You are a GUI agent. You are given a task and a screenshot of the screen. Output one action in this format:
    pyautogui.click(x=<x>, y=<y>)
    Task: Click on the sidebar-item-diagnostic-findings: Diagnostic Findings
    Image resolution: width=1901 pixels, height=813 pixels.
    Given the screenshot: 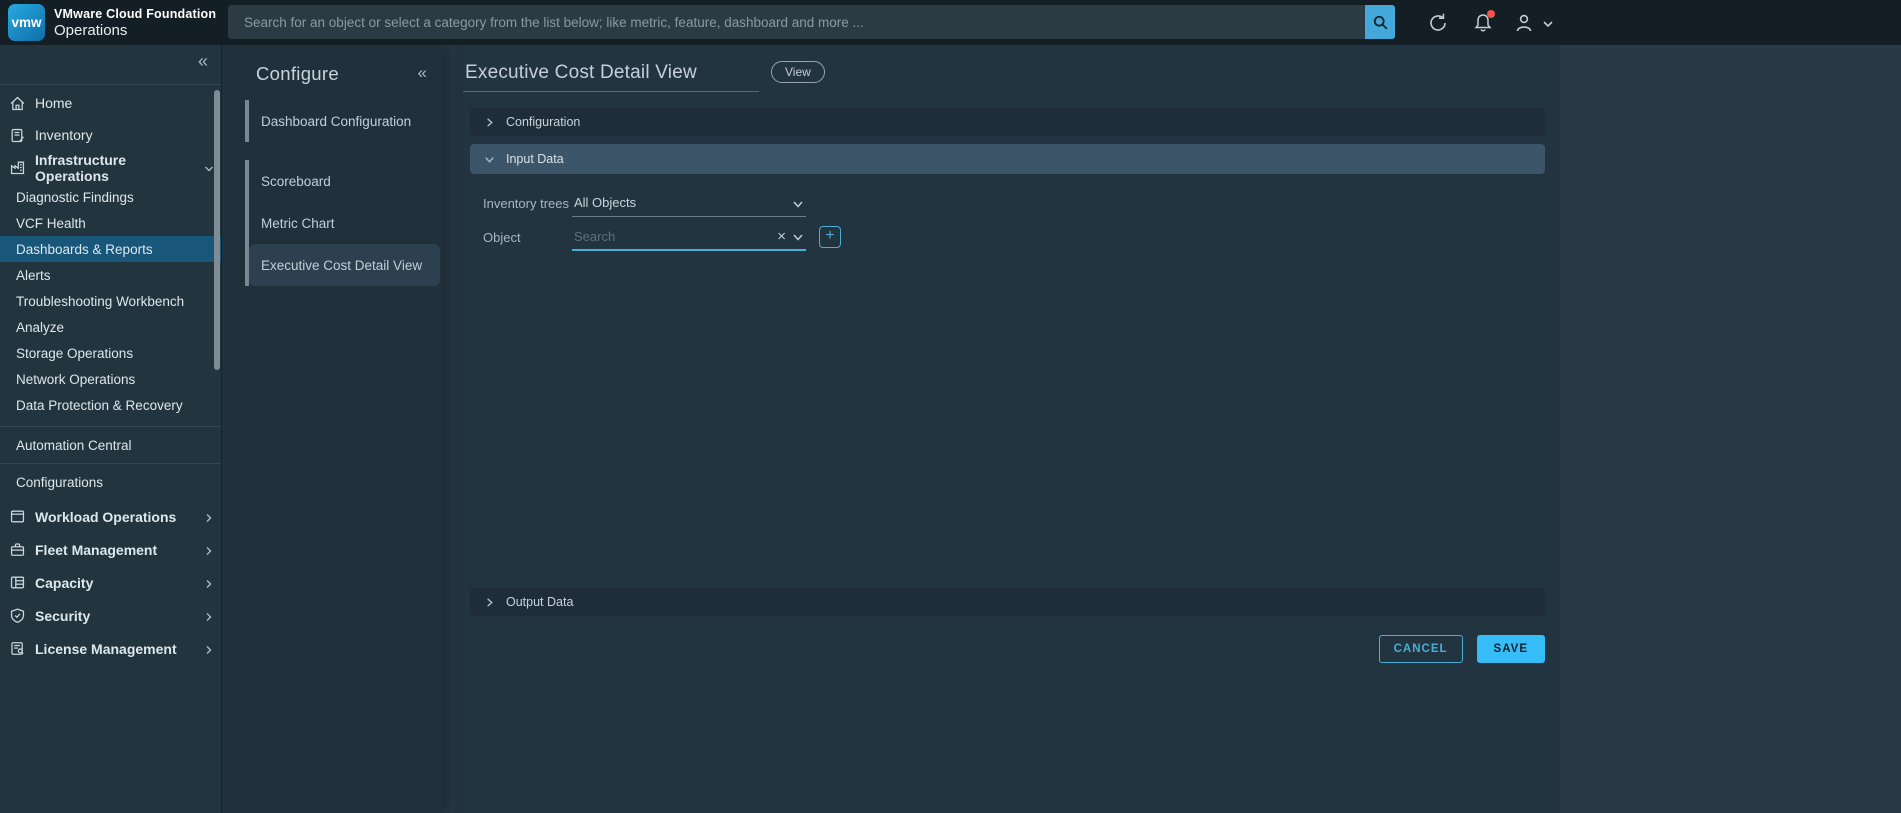 What is the action you would take?
    pyautogui.click(x=110, y=197)
    